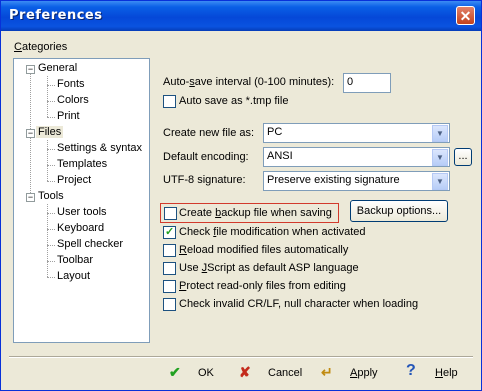  What do you see at coordinates (199, 373) in the screenshot?
I see `ok-button: ✔ OK` at bounding box center [199, 373].